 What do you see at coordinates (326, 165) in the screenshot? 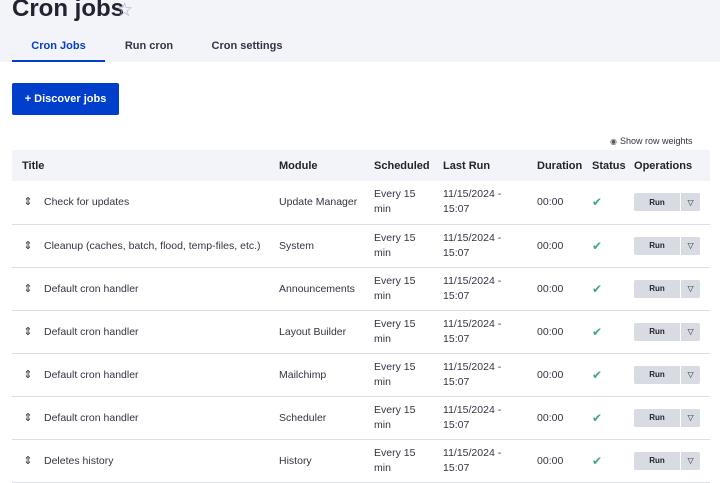
I see `column-header-module: Module` at bounding box center [326, 165].